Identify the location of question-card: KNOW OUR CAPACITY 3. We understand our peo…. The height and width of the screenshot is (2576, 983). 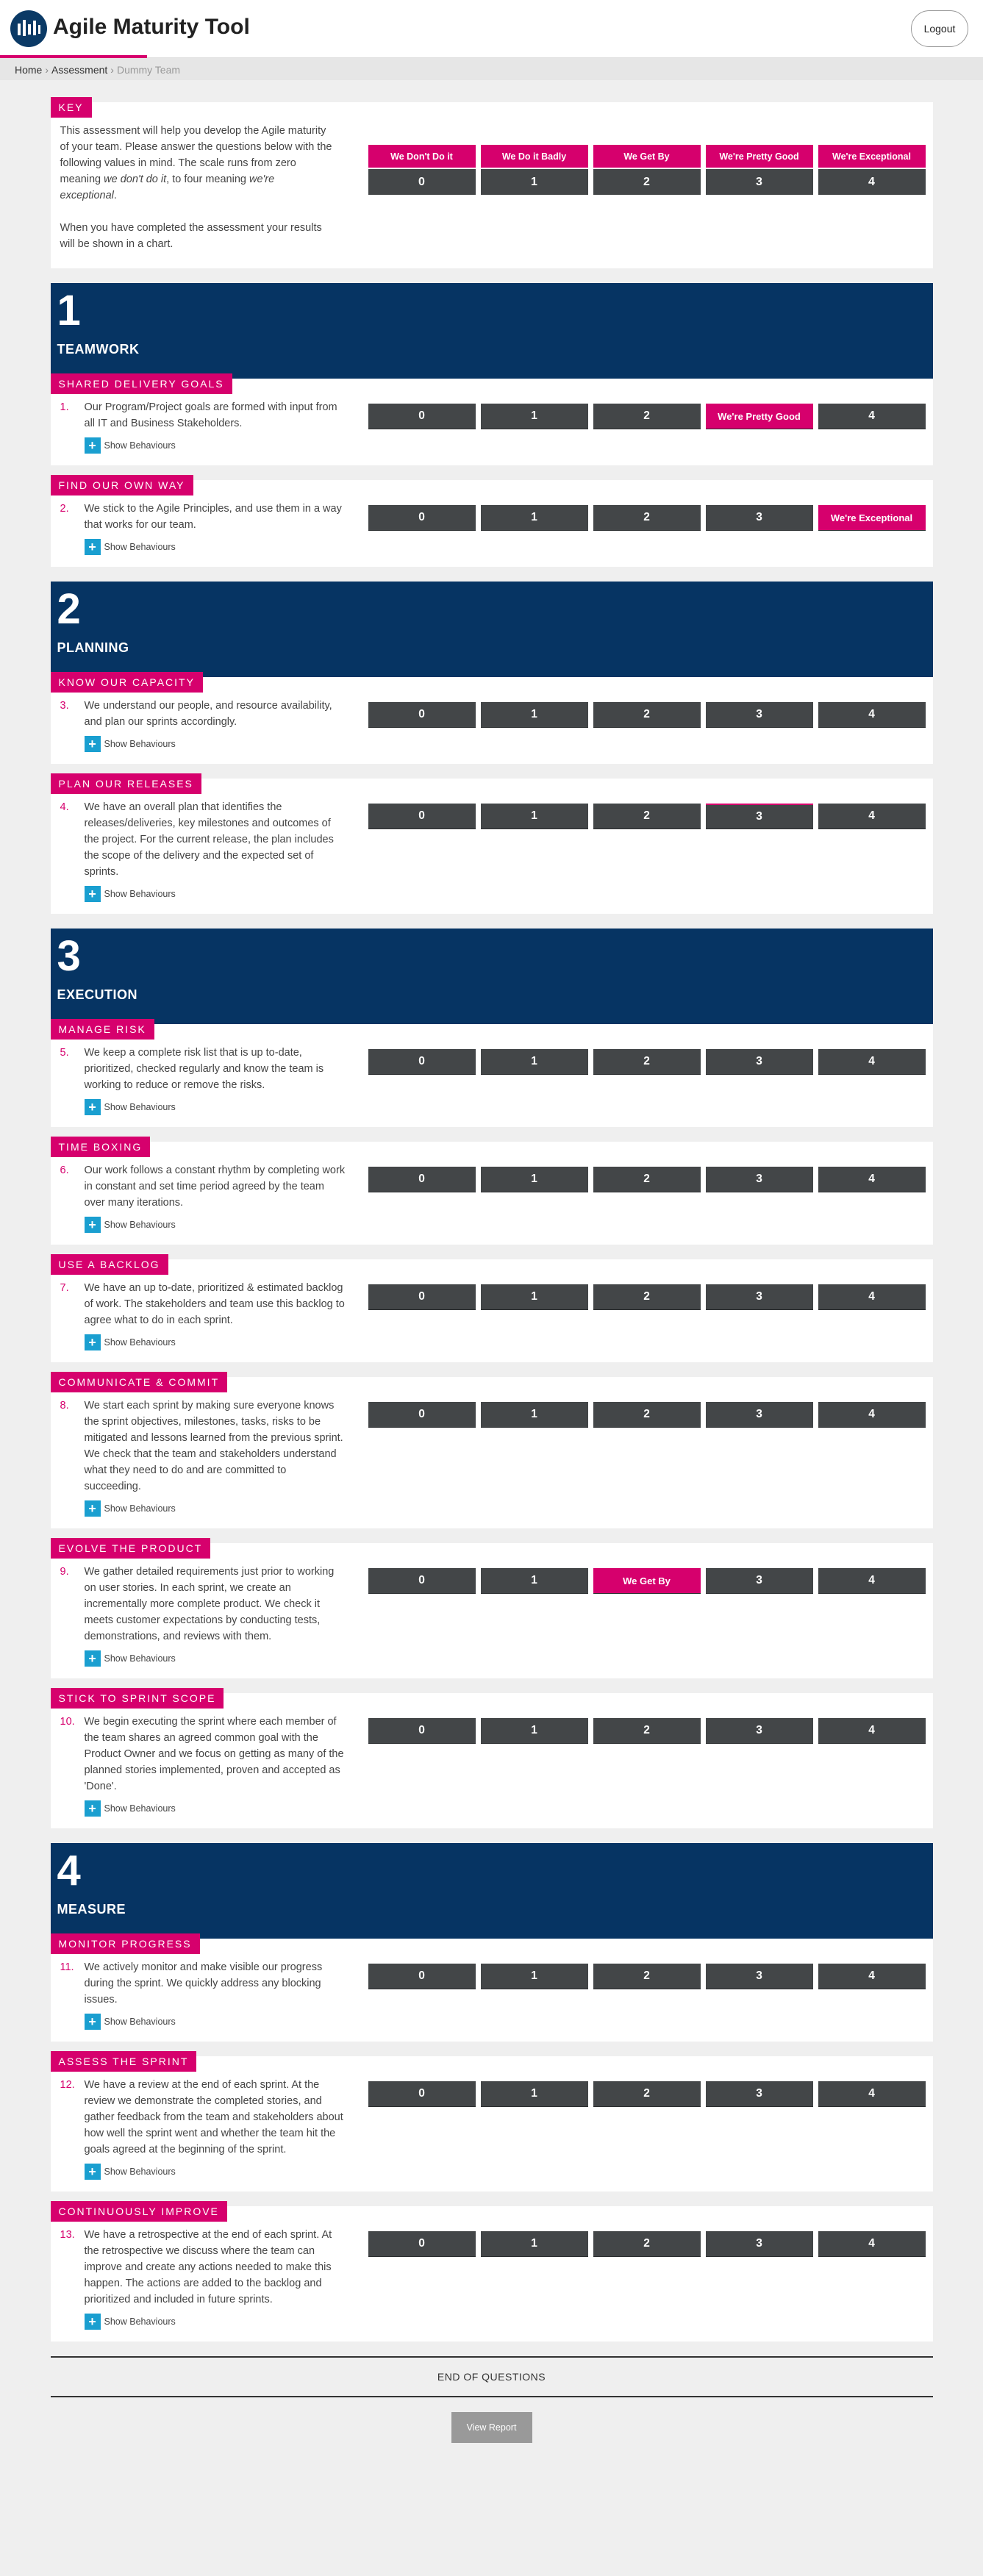
(491, 718).